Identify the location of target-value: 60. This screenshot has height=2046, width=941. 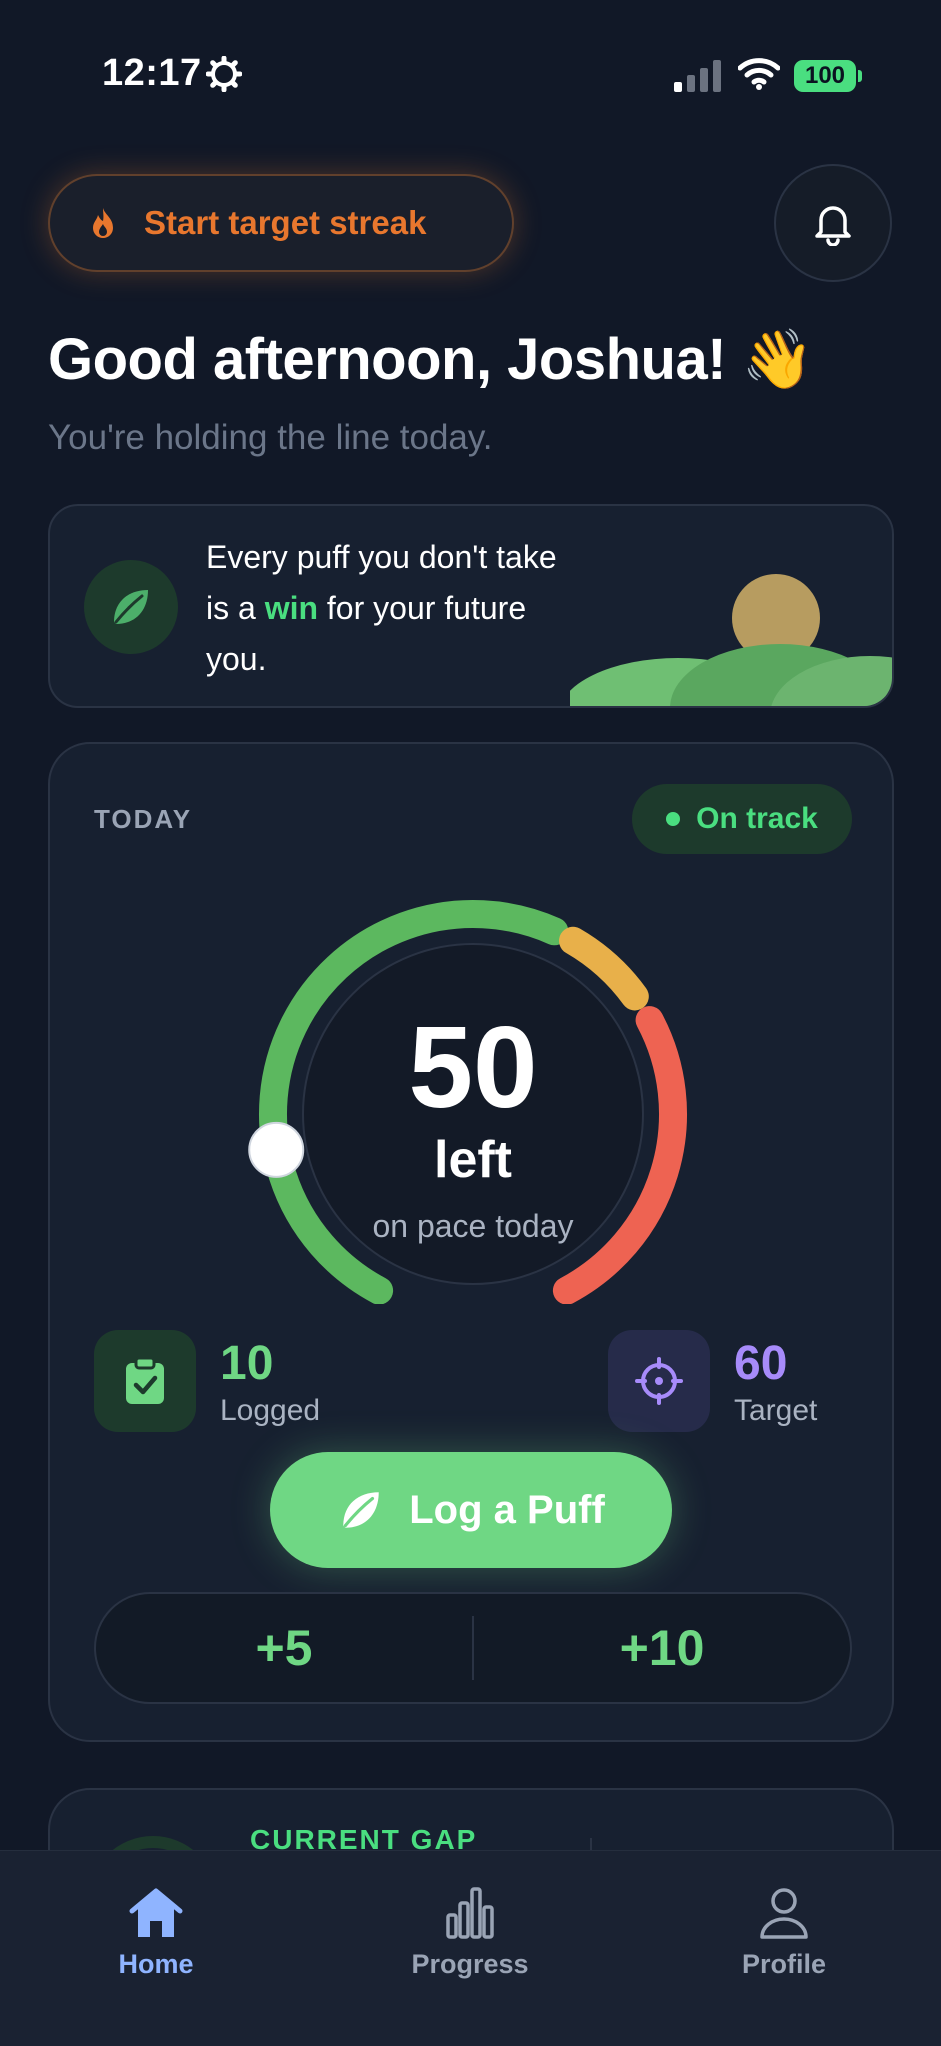
(761, 1363).